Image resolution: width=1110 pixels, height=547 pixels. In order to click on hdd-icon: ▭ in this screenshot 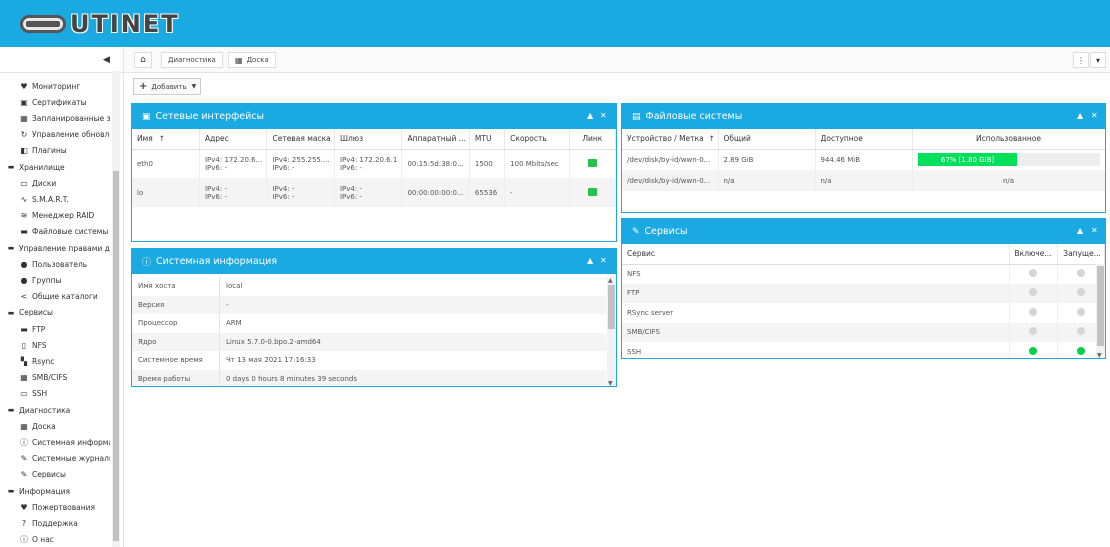, I will do `click(24, 183)`.